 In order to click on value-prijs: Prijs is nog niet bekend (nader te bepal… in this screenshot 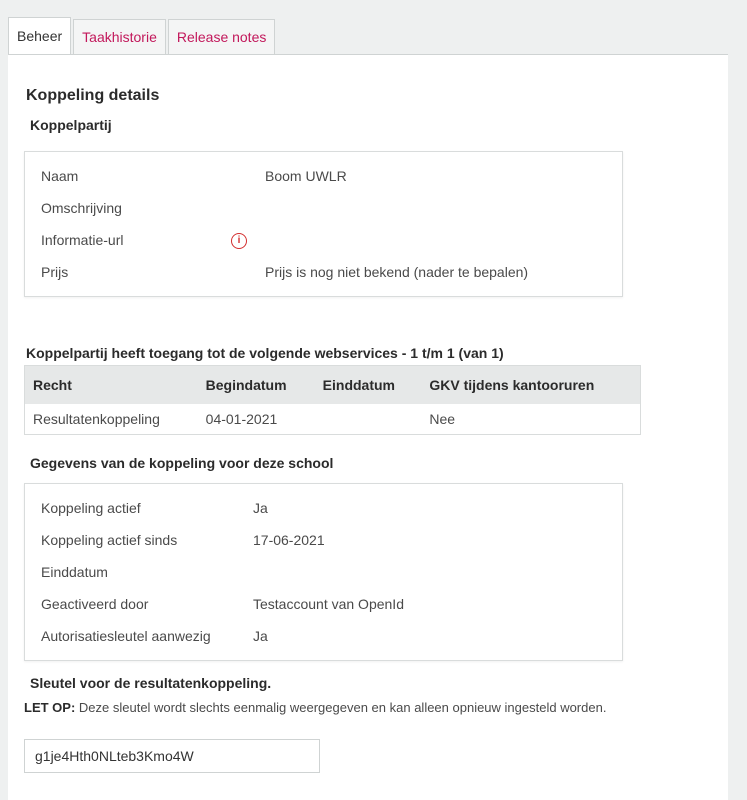, I will do `click(397, 272)`.